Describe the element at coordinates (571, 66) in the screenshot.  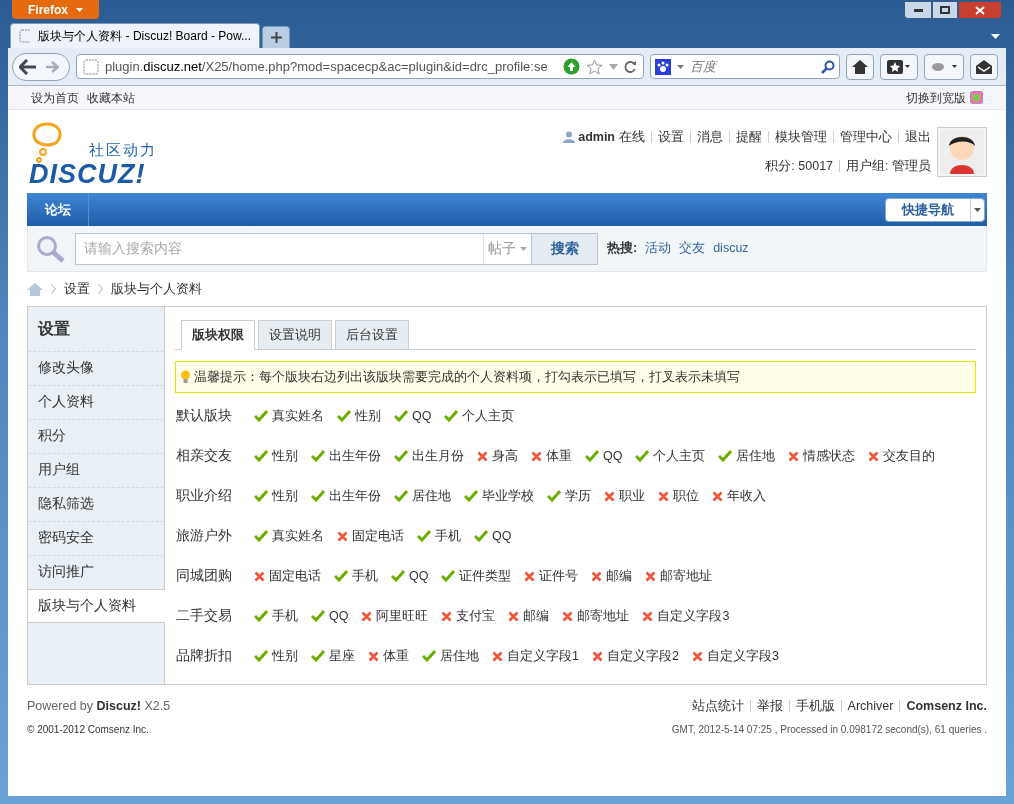
I see `go-icon` at that location.